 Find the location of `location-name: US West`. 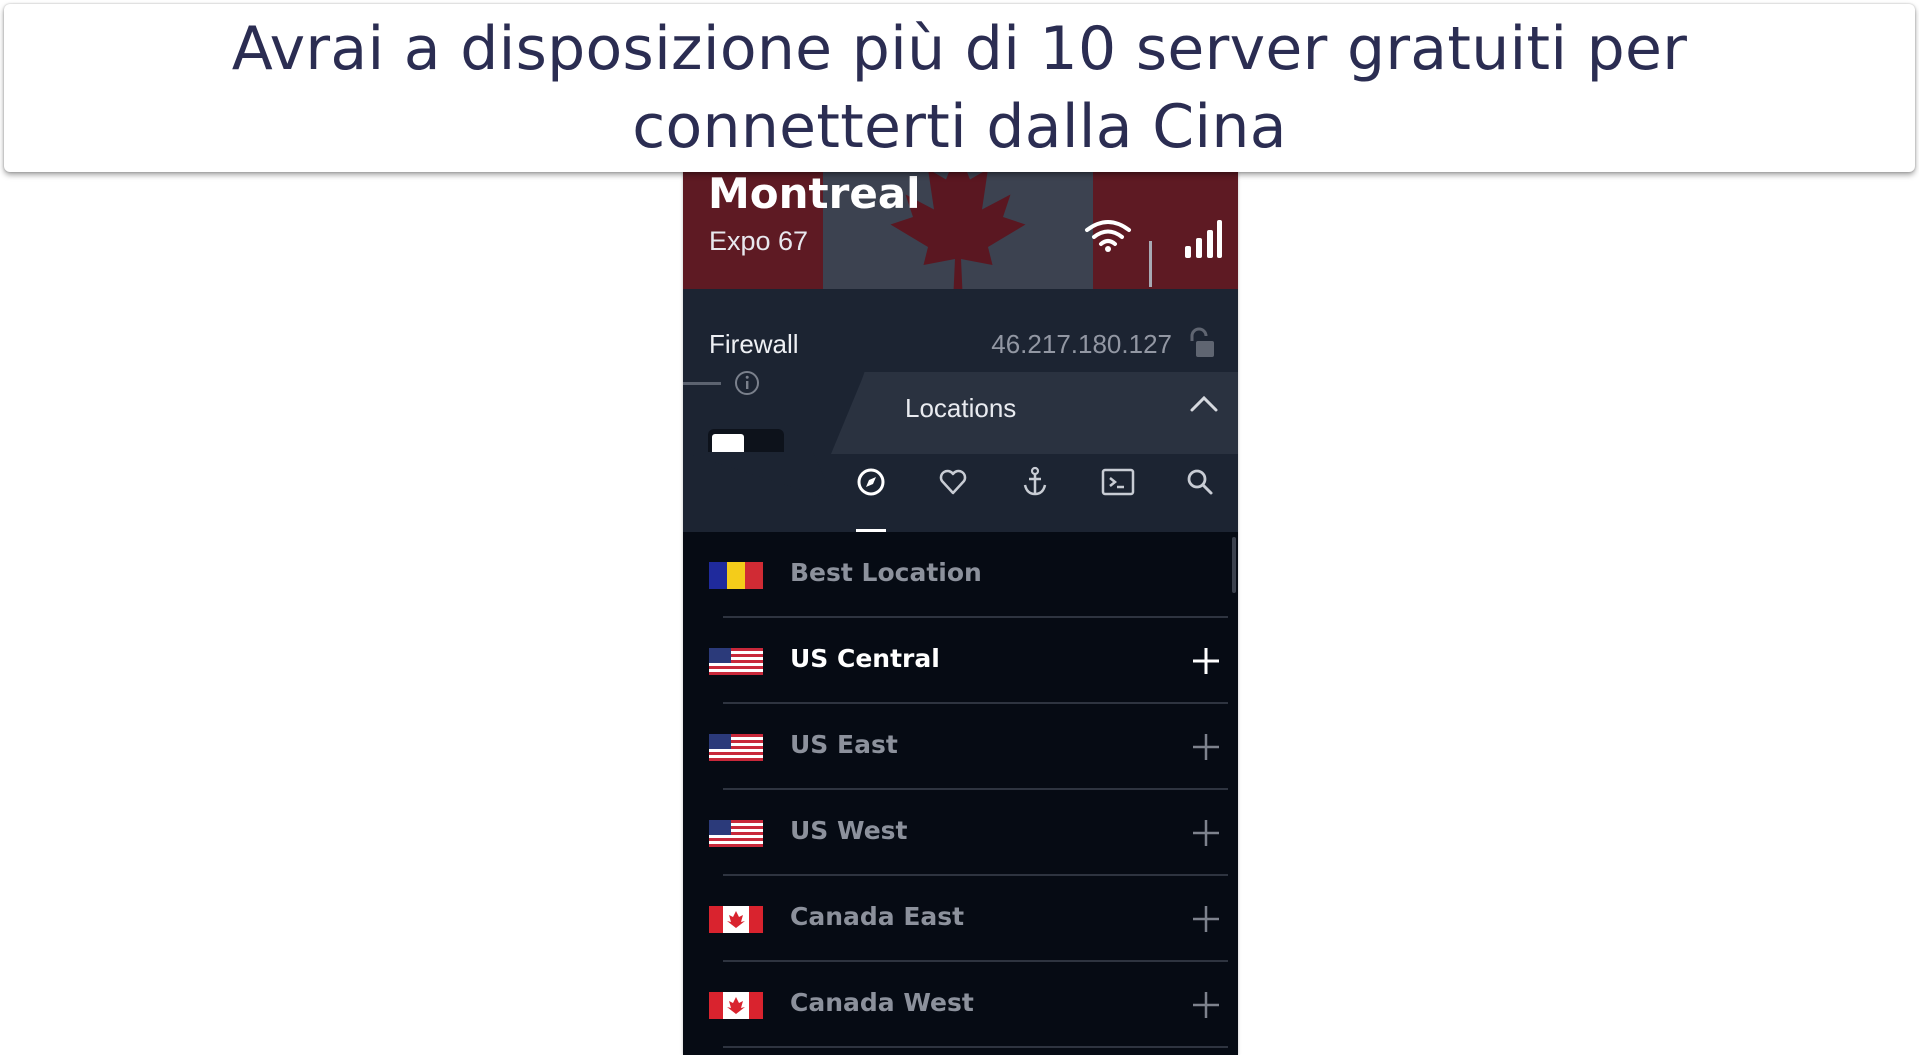

location-name: US West is located at coordinates (849, 830).